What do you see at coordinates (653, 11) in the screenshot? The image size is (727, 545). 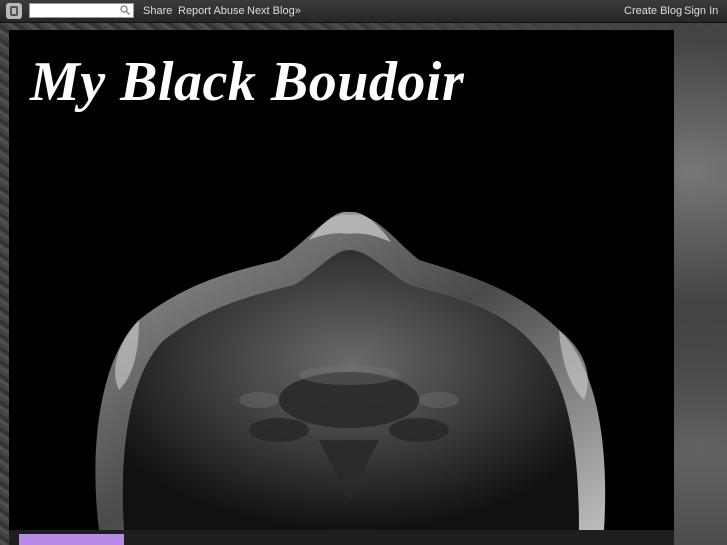 I see `create-blog-link: Create Blog` at bounding box center [653, 11].